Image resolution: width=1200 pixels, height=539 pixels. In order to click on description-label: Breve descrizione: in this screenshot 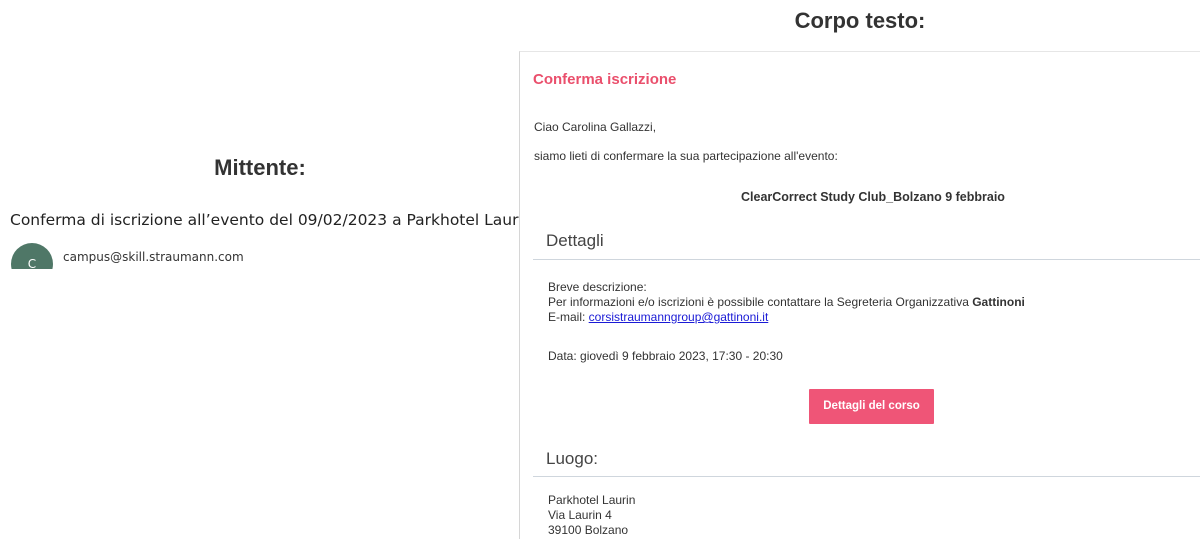, I will do `click(597, 287)`.